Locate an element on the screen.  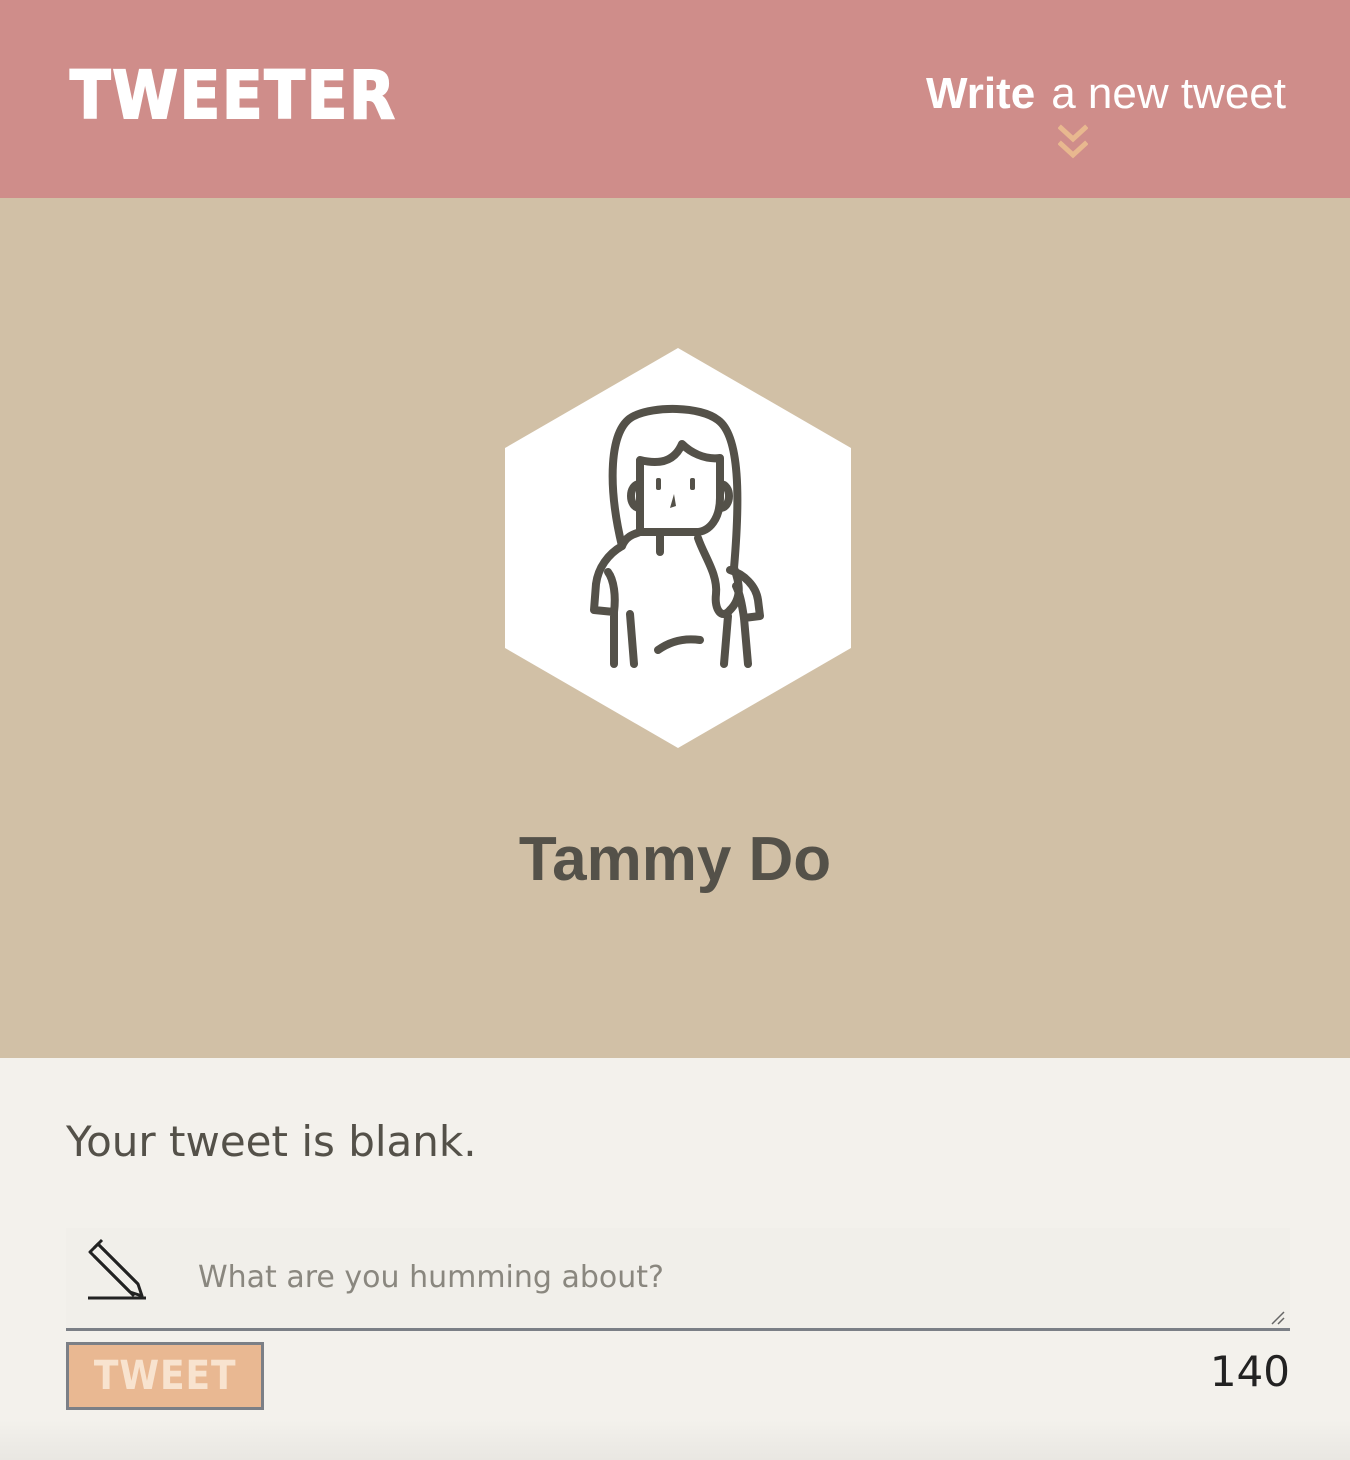
tweet-text-input is located at coordinates (723, 1281).